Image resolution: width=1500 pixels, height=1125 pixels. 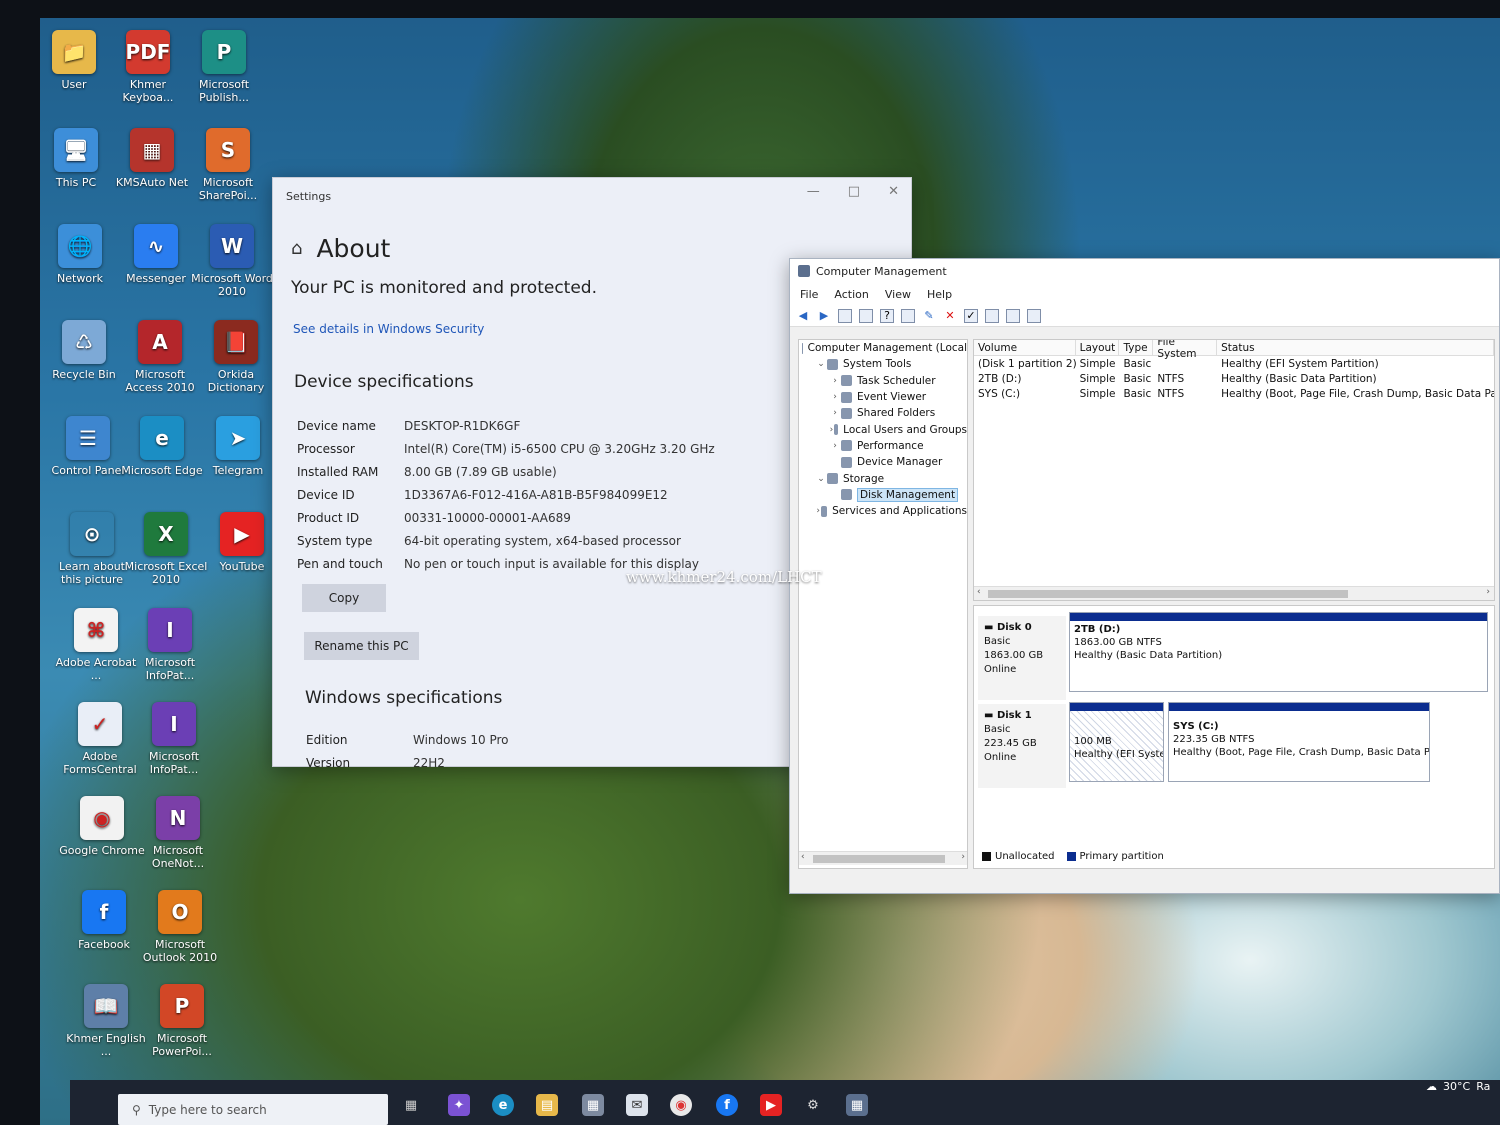 What do you see at coordinates (84, 350) in the screenshot?
I see `desktop-icon: ♺ Recycle Bin` at bounding box center [84, 350].